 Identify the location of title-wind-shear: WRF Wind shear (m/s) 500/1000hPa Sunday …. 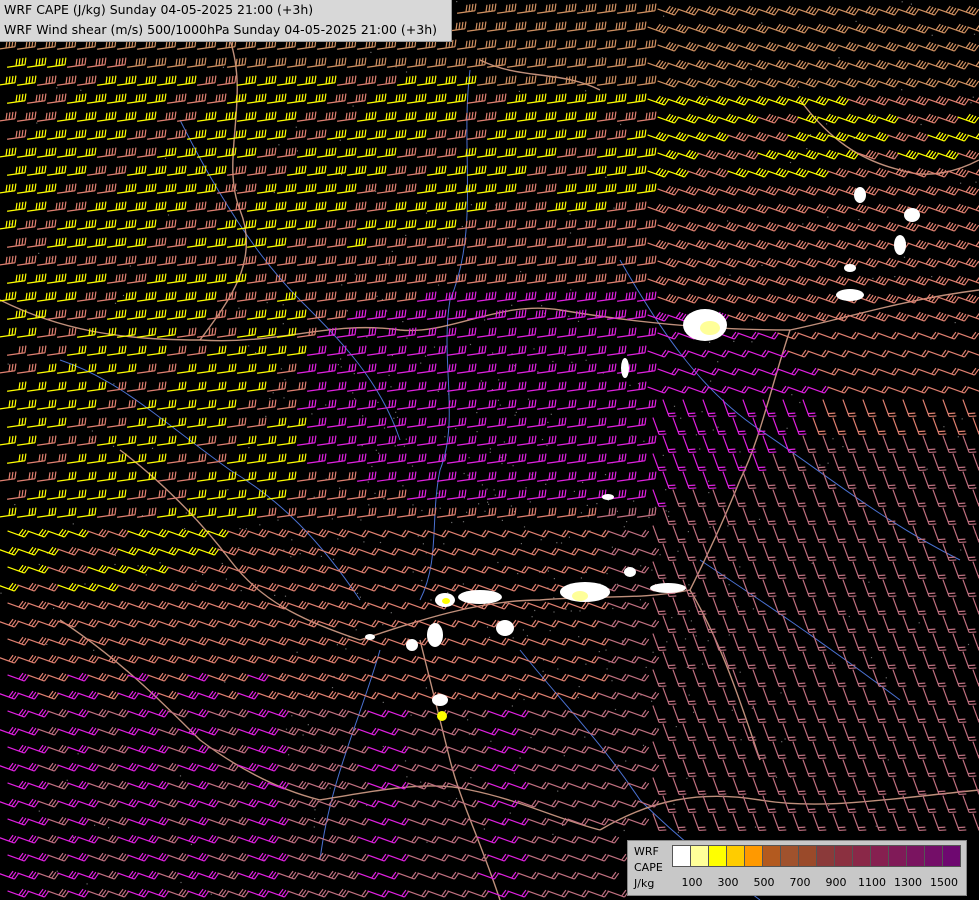
(220, 29).